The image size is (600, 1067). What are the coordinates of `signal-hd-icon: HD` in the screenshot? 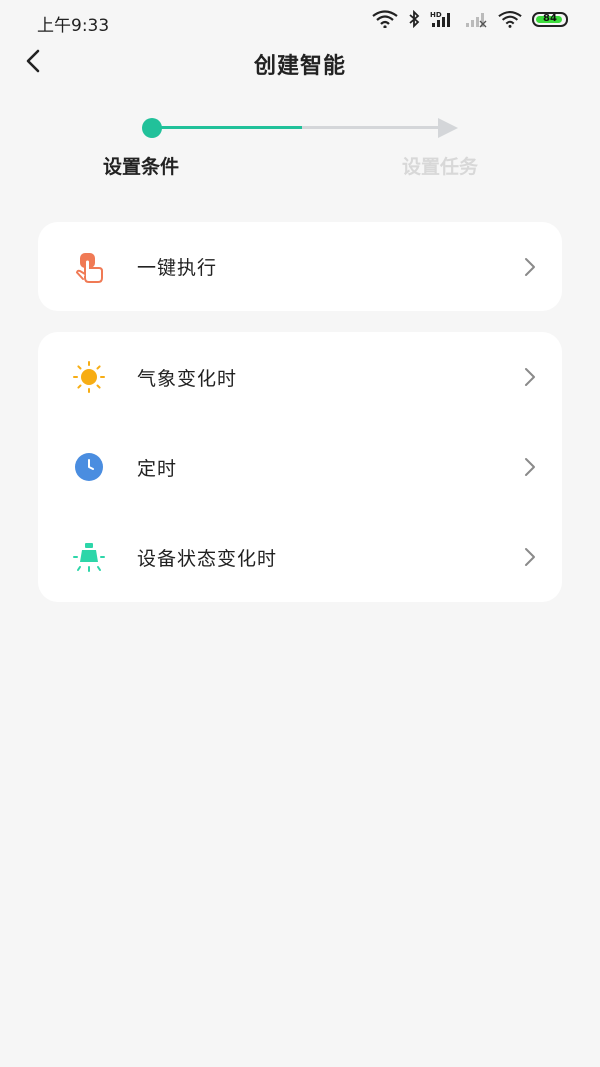 It's located at (442, 19).